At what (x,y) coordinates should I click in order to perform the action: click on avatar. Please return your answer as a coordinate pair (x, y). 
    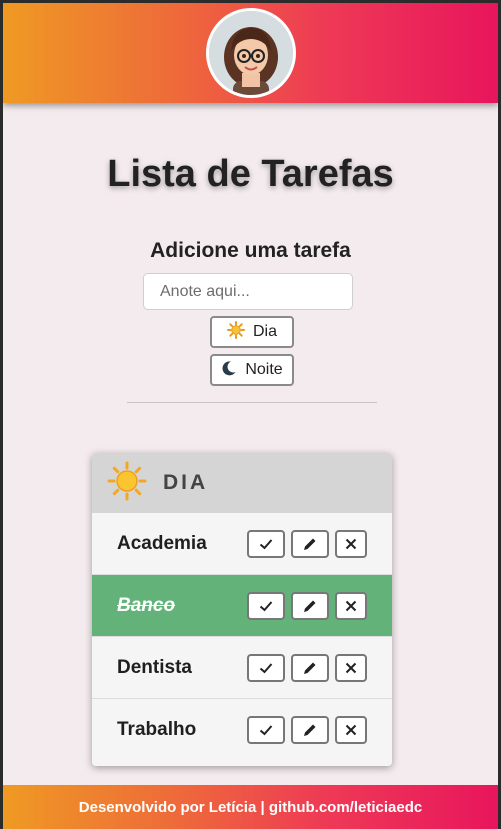
    Looking at the image, I should click on (251, 53).